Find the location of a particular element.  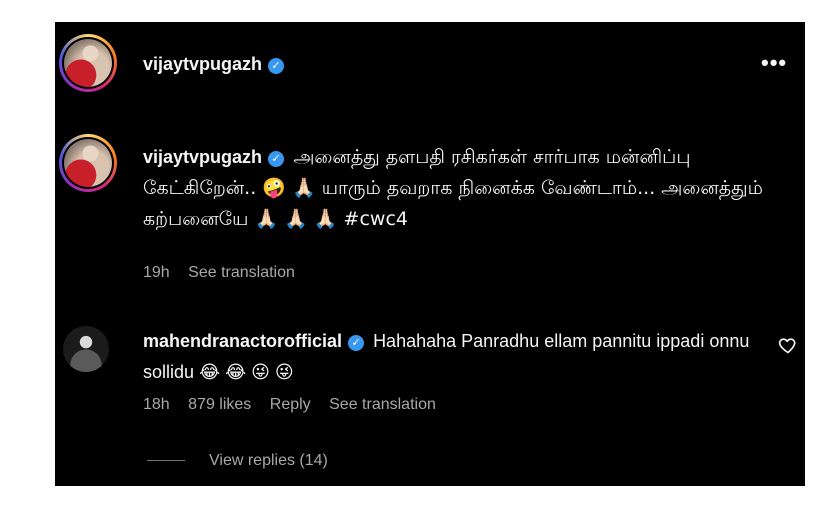

view-replies-button: View replies (14) is located at coordinates (237, 461).